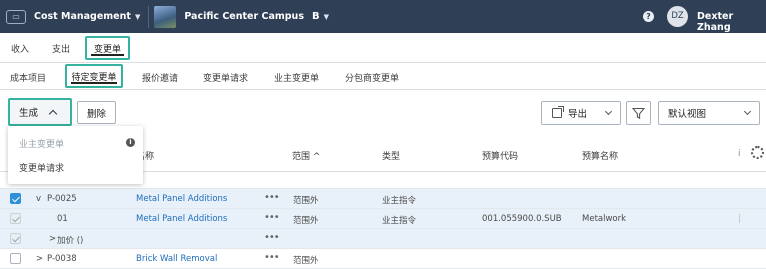  Describe the element at coordinates (62, 199) in the screenshot. I see `row-id: P-0025` at that location.